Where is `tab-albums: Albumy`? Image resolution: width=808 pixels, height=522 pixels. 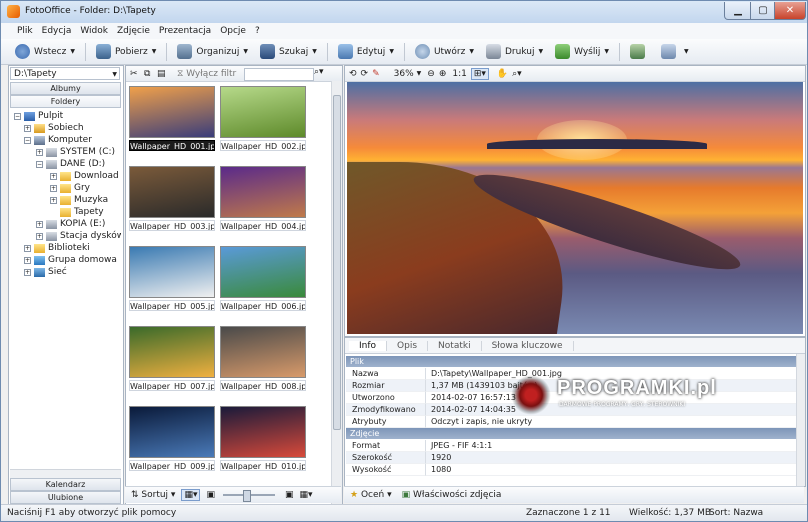
tab-albums: Albumy is located at coordinates (65, 88).